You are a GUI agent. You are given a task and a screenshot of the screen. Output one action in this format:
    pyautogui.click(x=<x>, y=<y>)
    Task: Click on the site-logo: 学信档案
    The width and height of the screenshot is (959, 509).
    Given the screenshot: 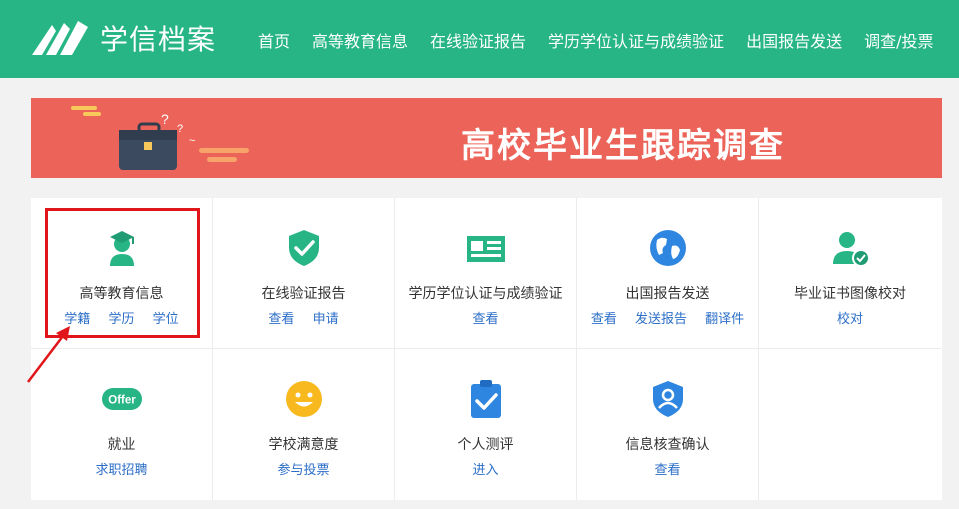 What is the action you would take?
    pyautogui.click(x=123, y=38)
    